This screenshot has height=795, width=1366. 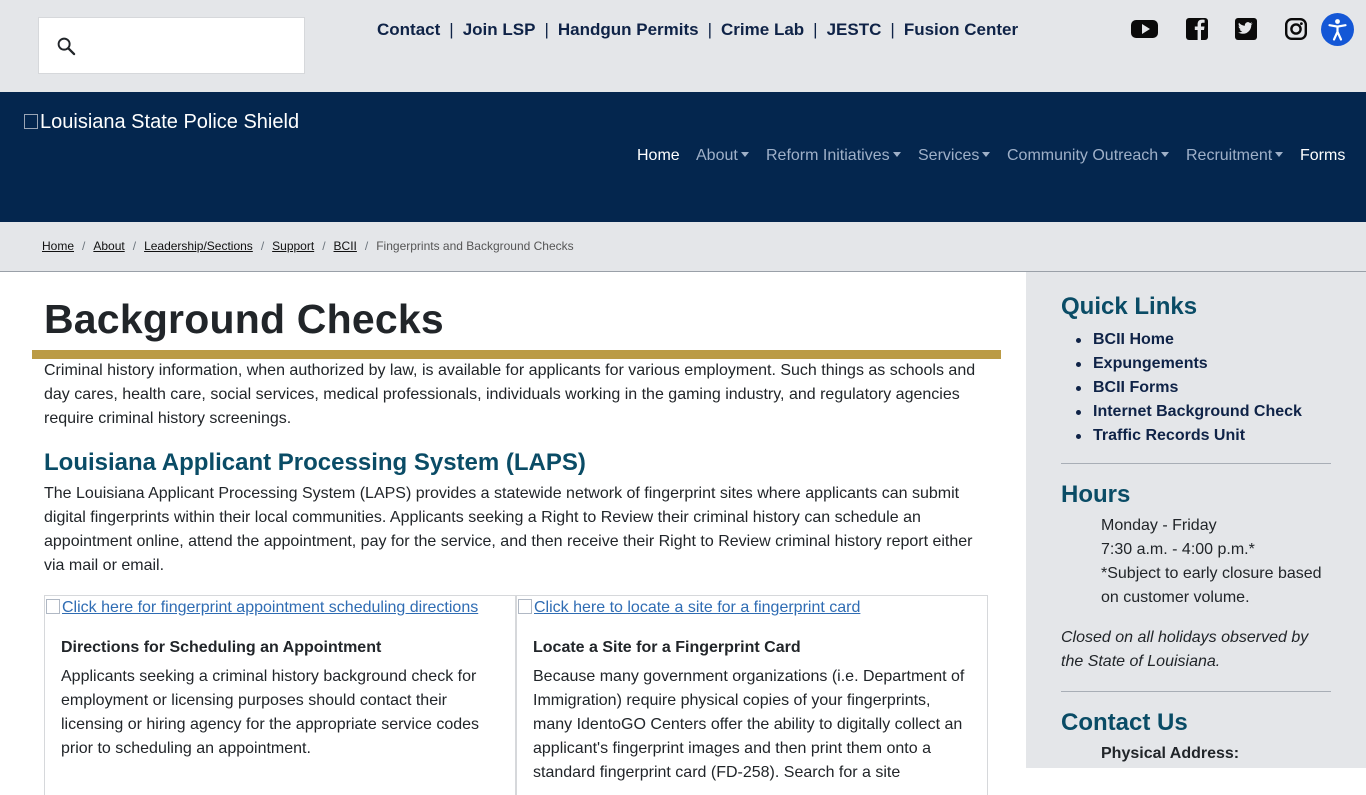 What do you see at coordinates (221, 647) in the screenshot?
I see `card-title: Directions for Scheduling an Appointment` at bounding box center [221, 647].